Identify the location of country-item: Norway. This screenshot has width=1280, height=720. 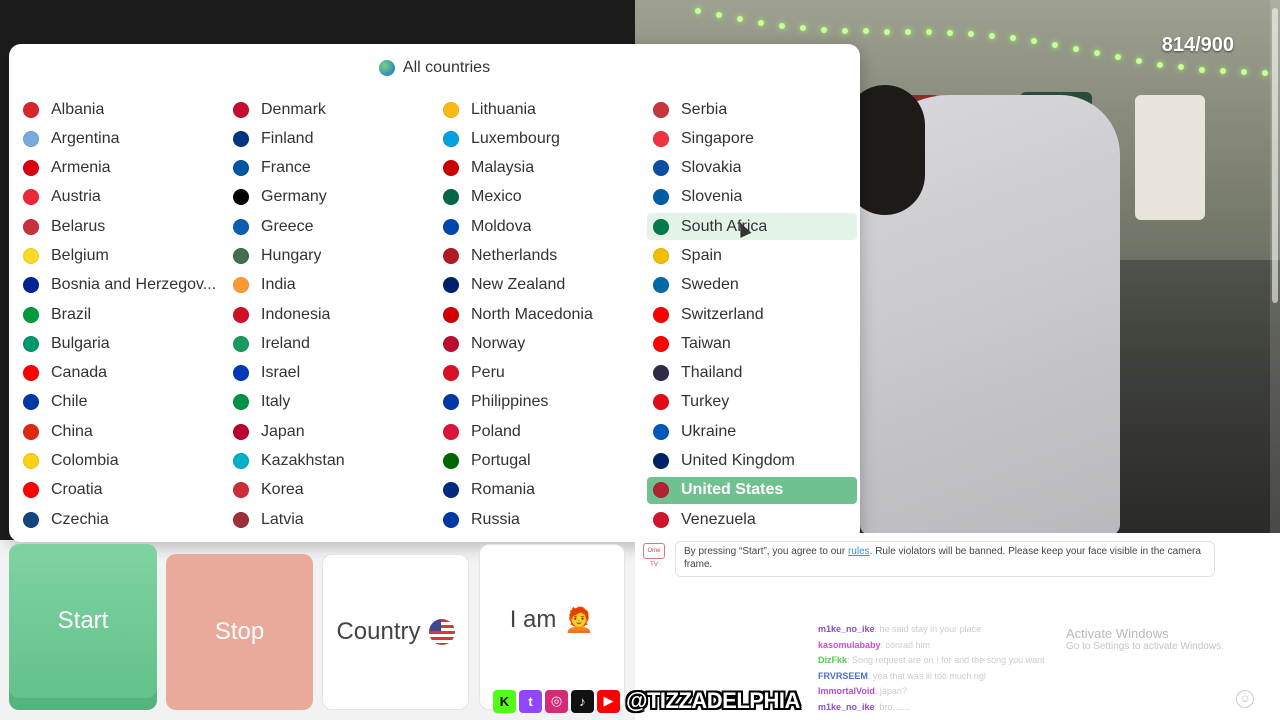
(542, 343).